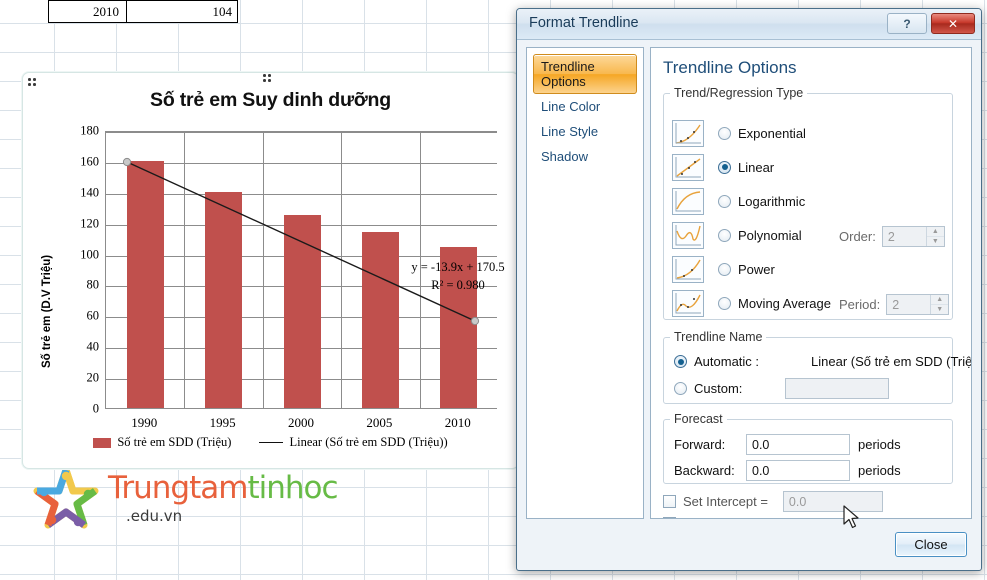 This screenshot has height=580, width=987. What do you see at coordinates (669, 501) in the screenshot?
I see `checkbox-set-intercept` at bounding box center [669, 501].